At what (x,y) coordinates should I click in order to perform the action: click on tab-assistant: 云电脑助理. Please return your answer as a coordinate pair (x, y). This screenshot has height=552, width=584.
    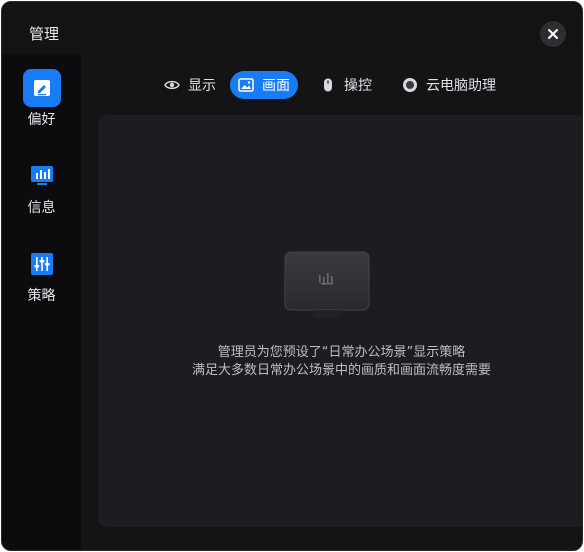
    Looking at the image, I should click on (449, 85).